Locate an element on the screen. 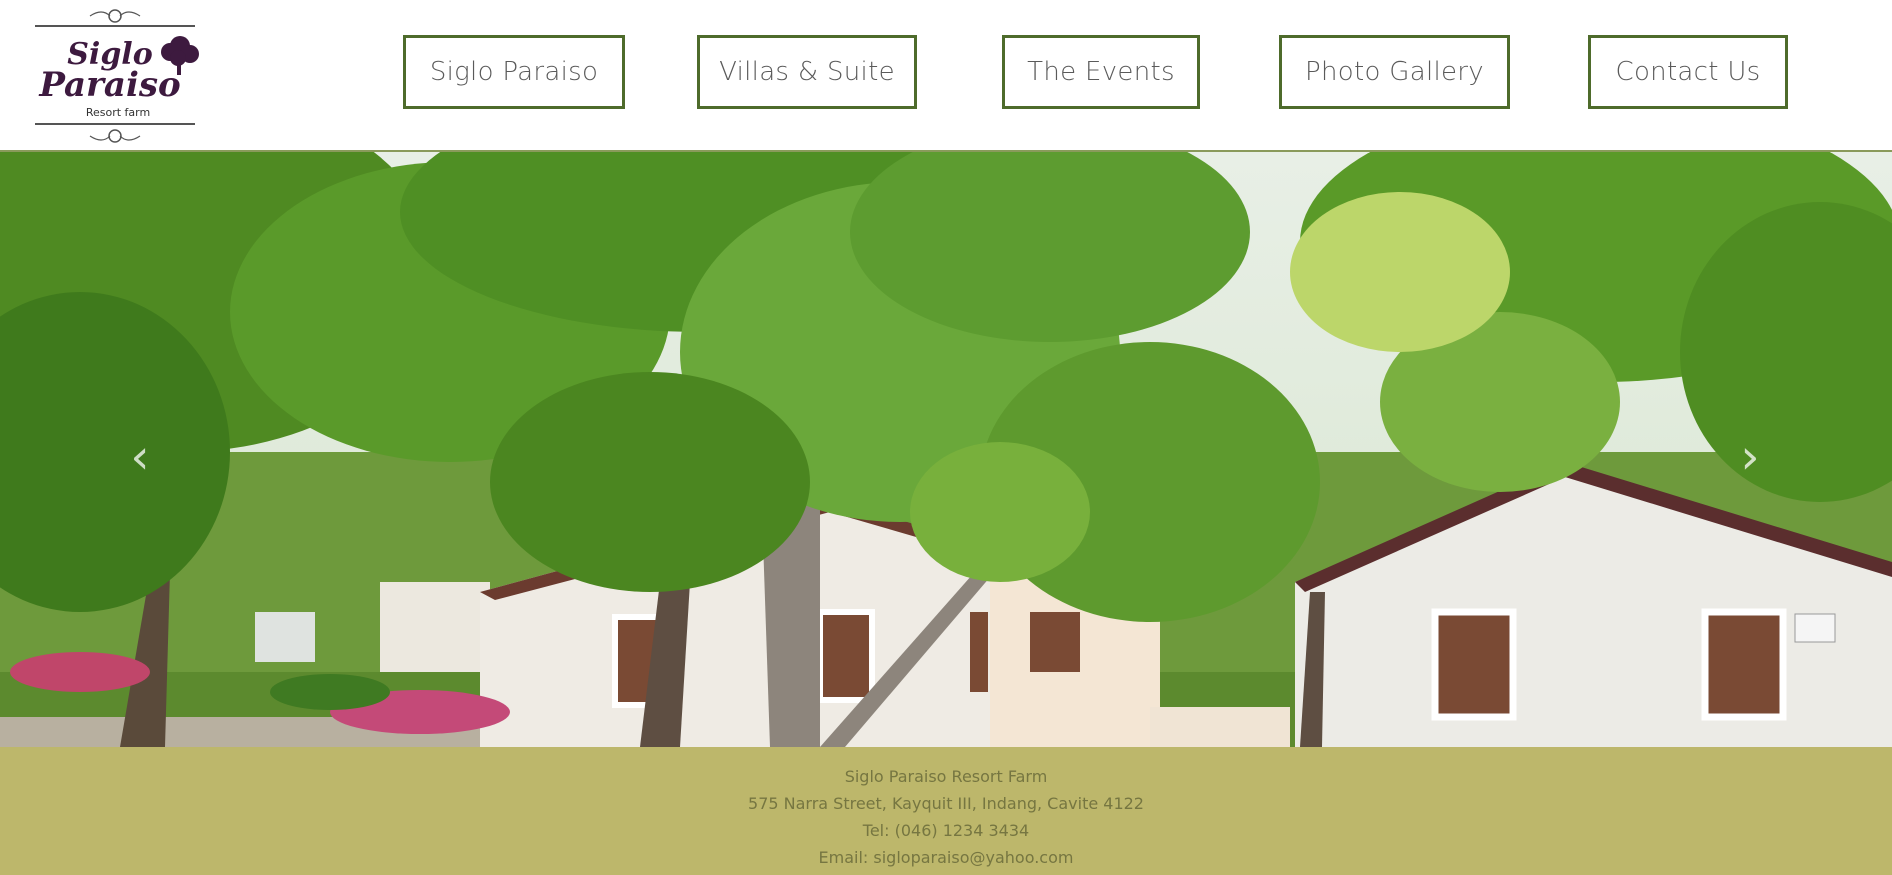 The width and height of the screenshot is (1892, 875). nav-villas-suite: Villas & Suite is located at coordinates (807, 72).